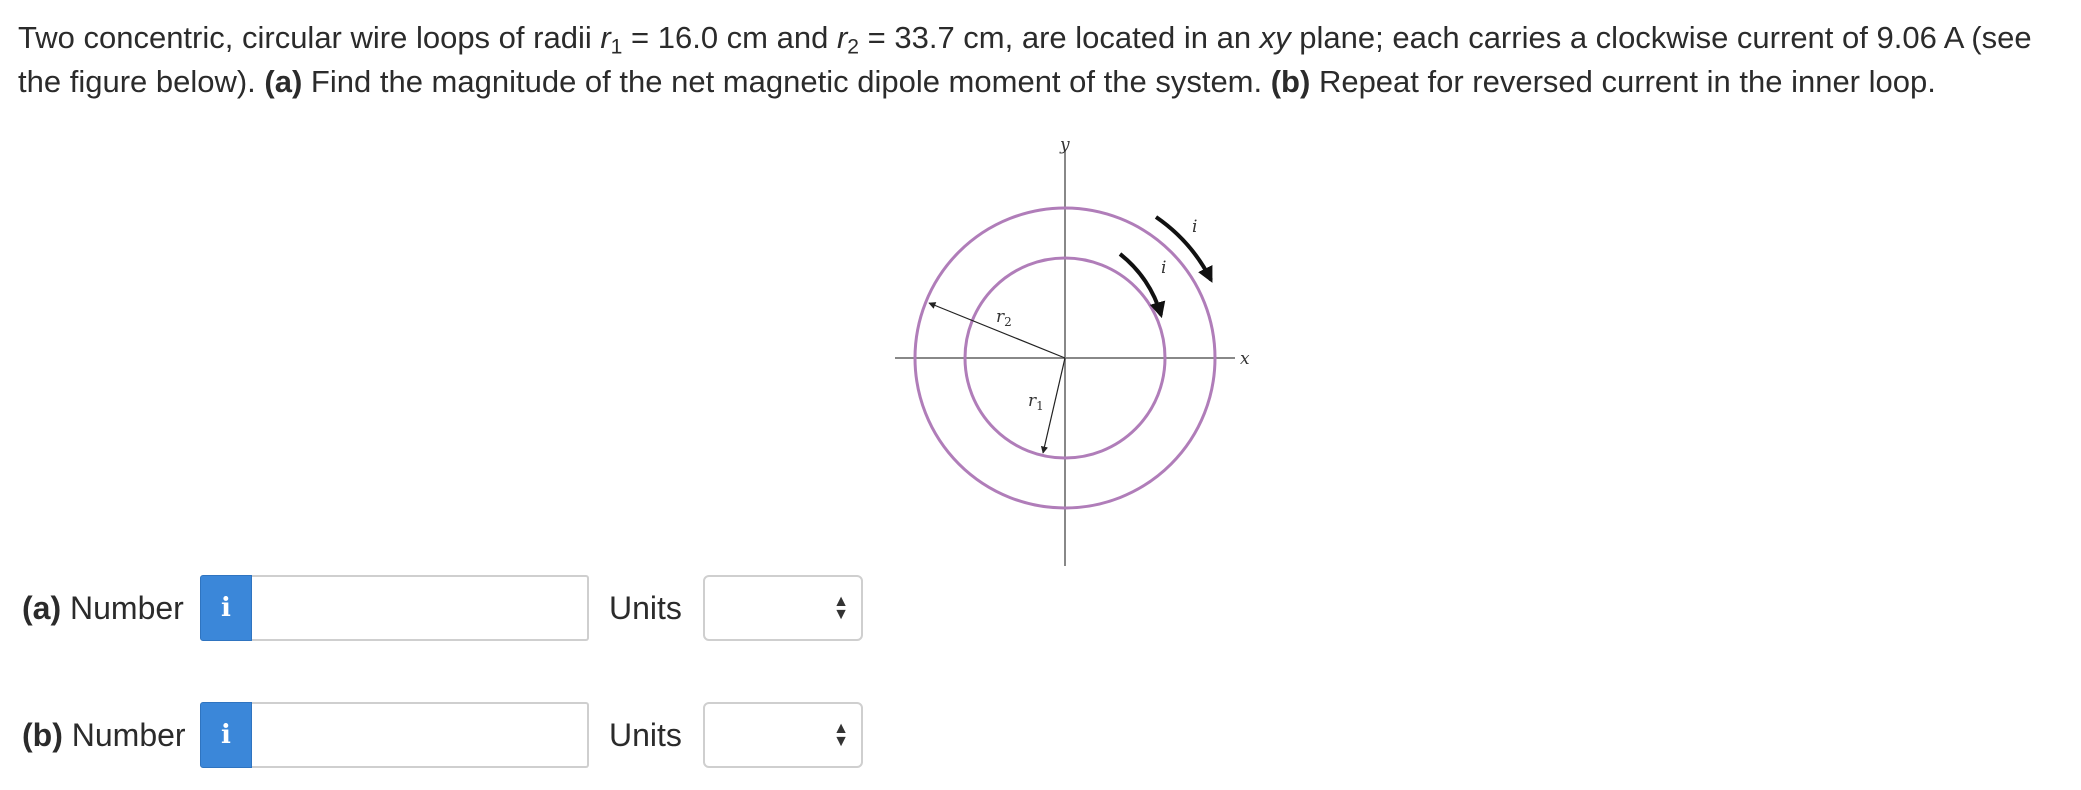 The height and width of the screenshot is (790, 2081). I want to click on units-select-a: ▲ ▼, so click(783, 608).